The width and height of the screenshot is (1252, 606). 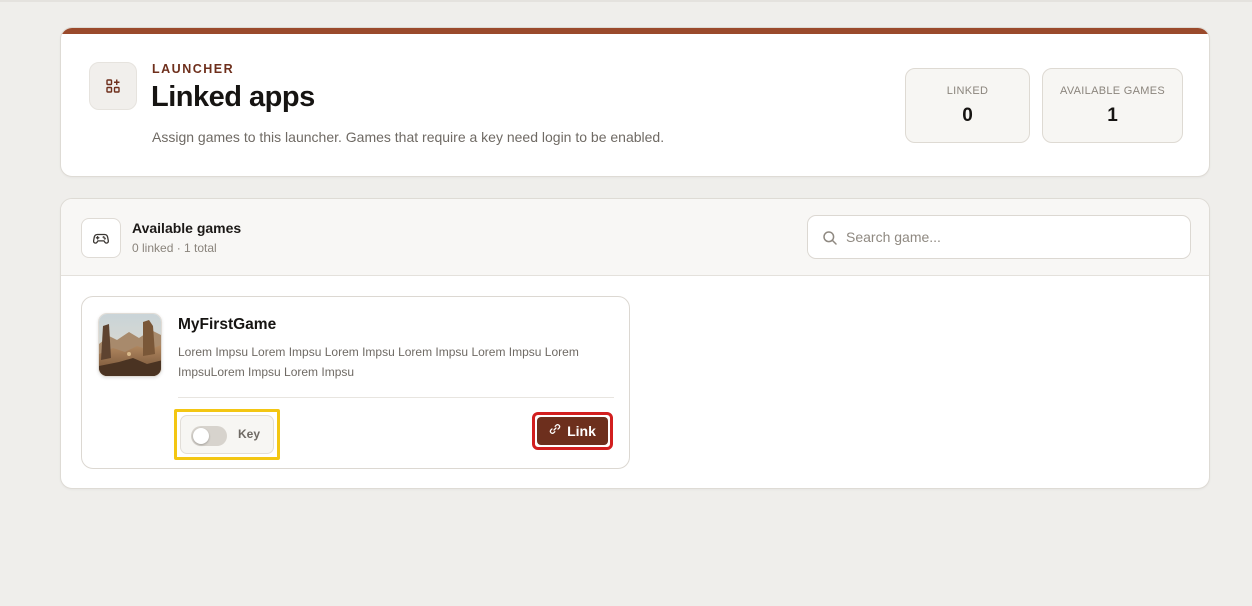 I want to click on key-toggle-label: Key, so click(x=249, y=434).